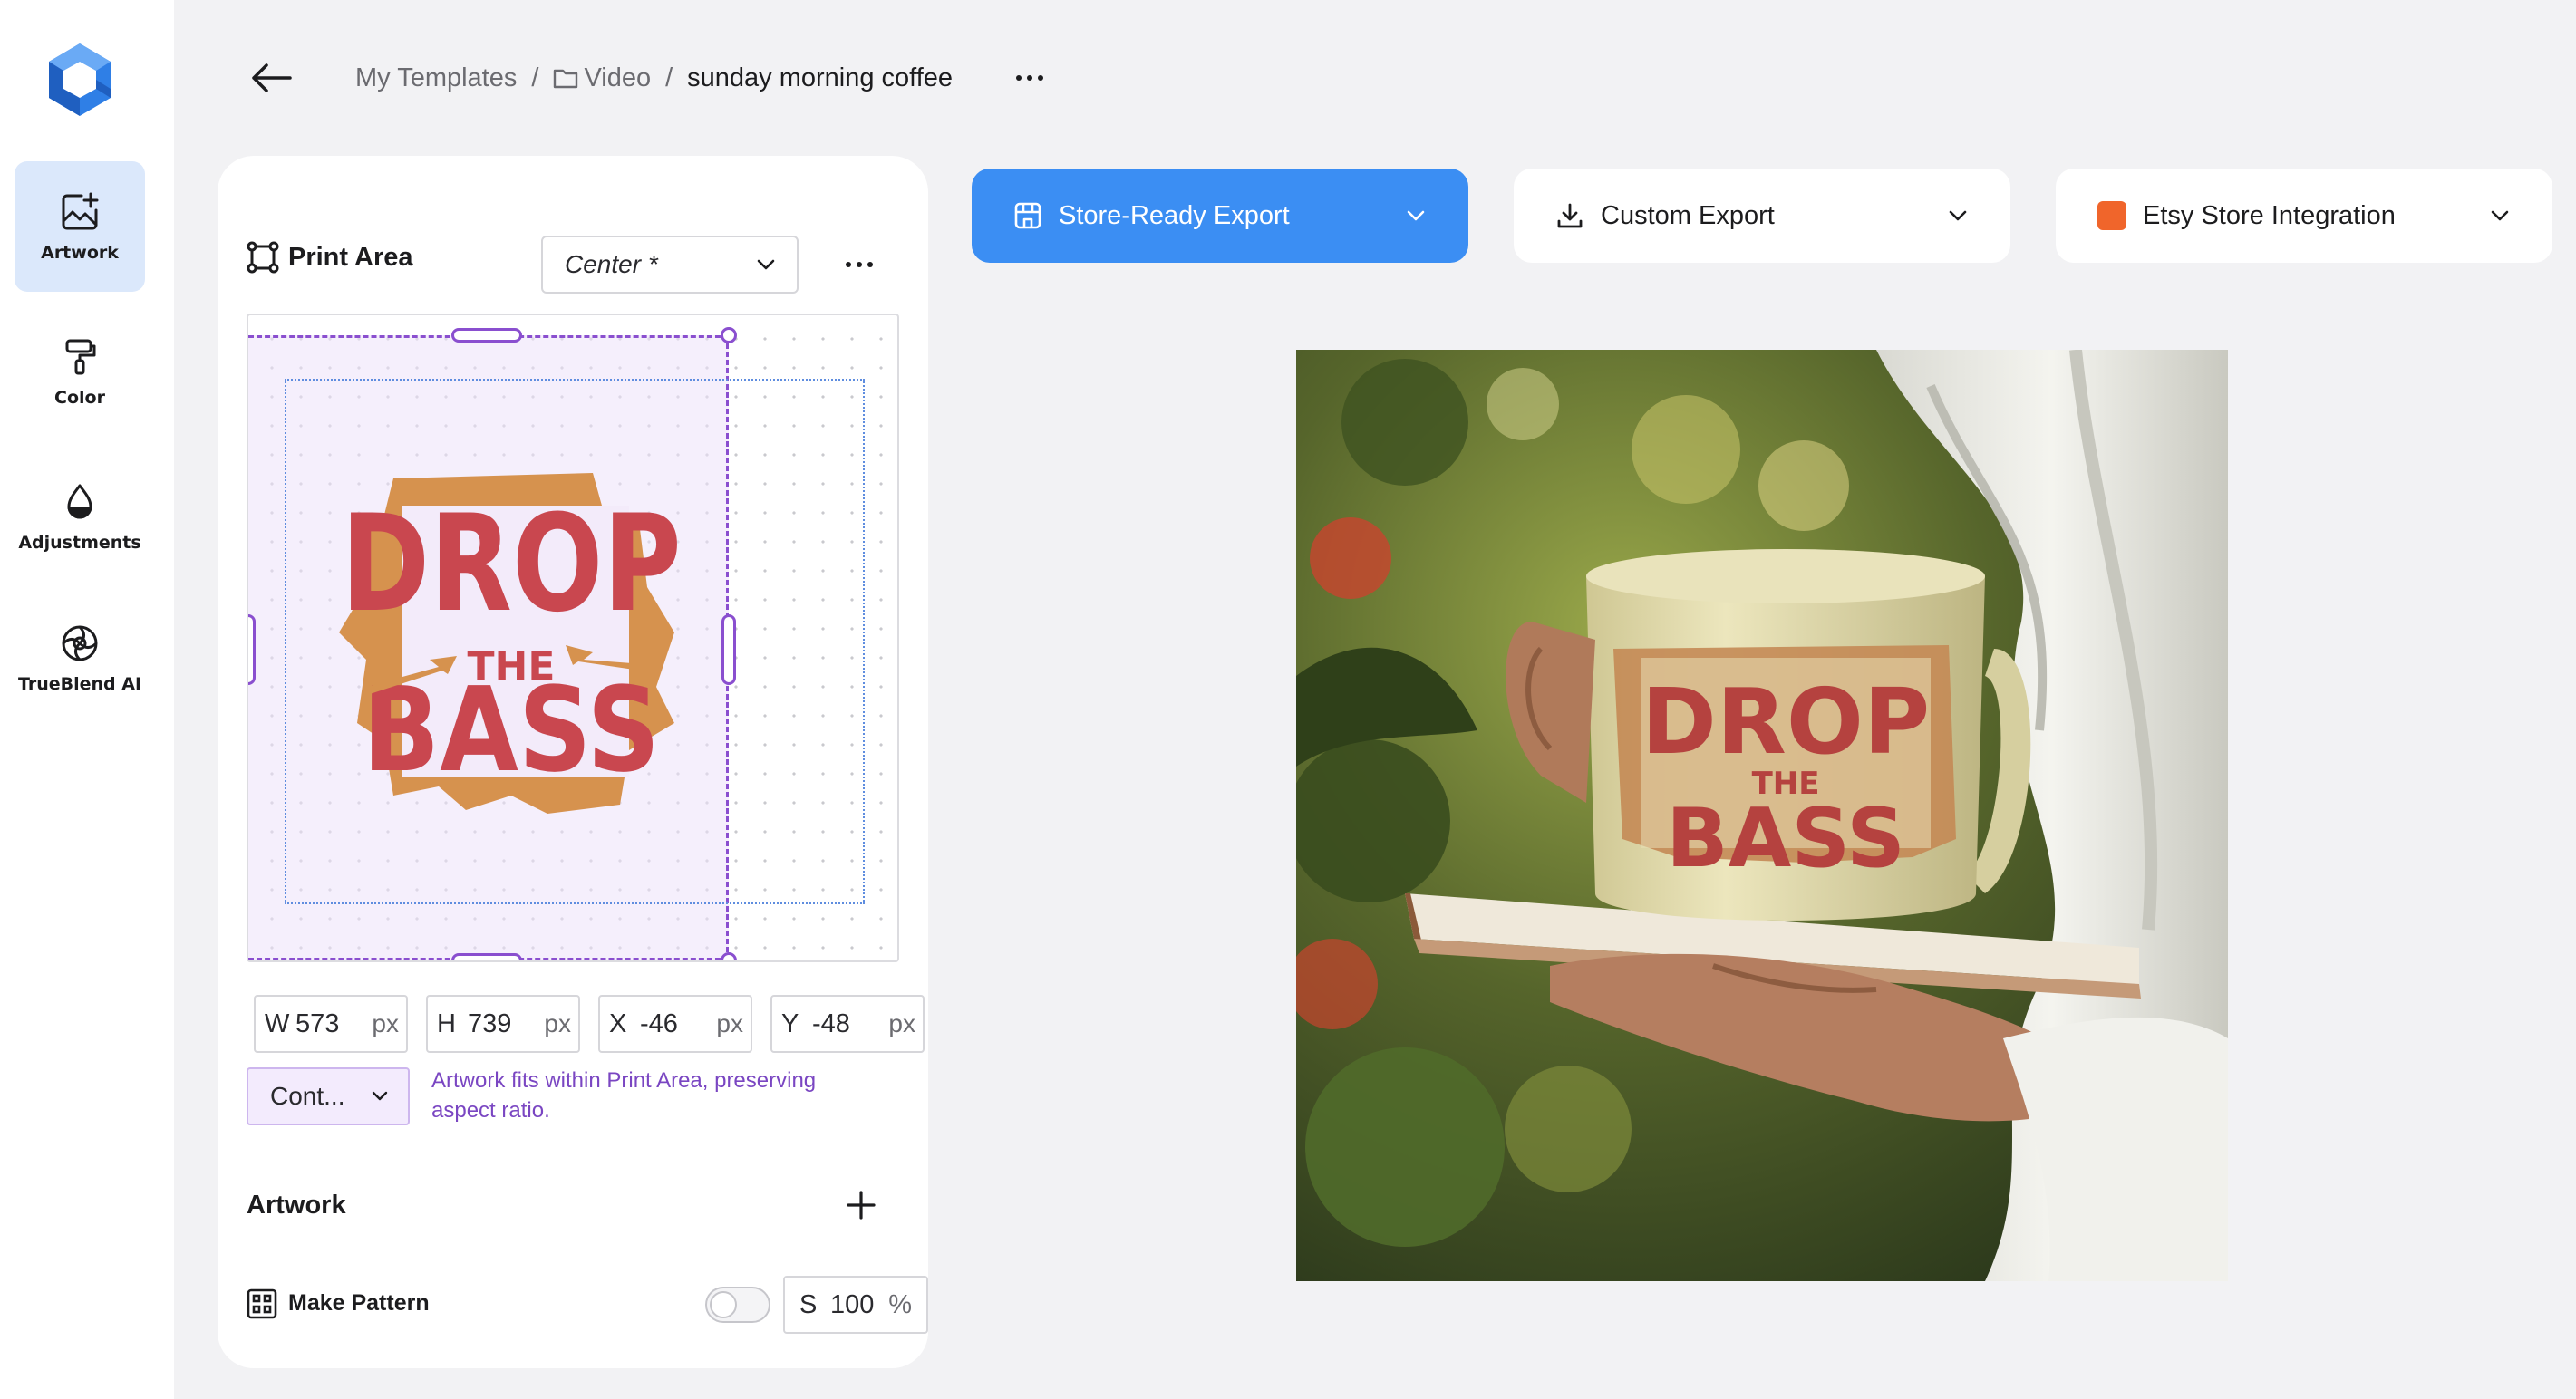 The image size is (2576, 1399). Describe the element at coordinates (587, 1305) in the screenshot. I see `make-pattern-row: Make Pattern S 100 %` at that location.